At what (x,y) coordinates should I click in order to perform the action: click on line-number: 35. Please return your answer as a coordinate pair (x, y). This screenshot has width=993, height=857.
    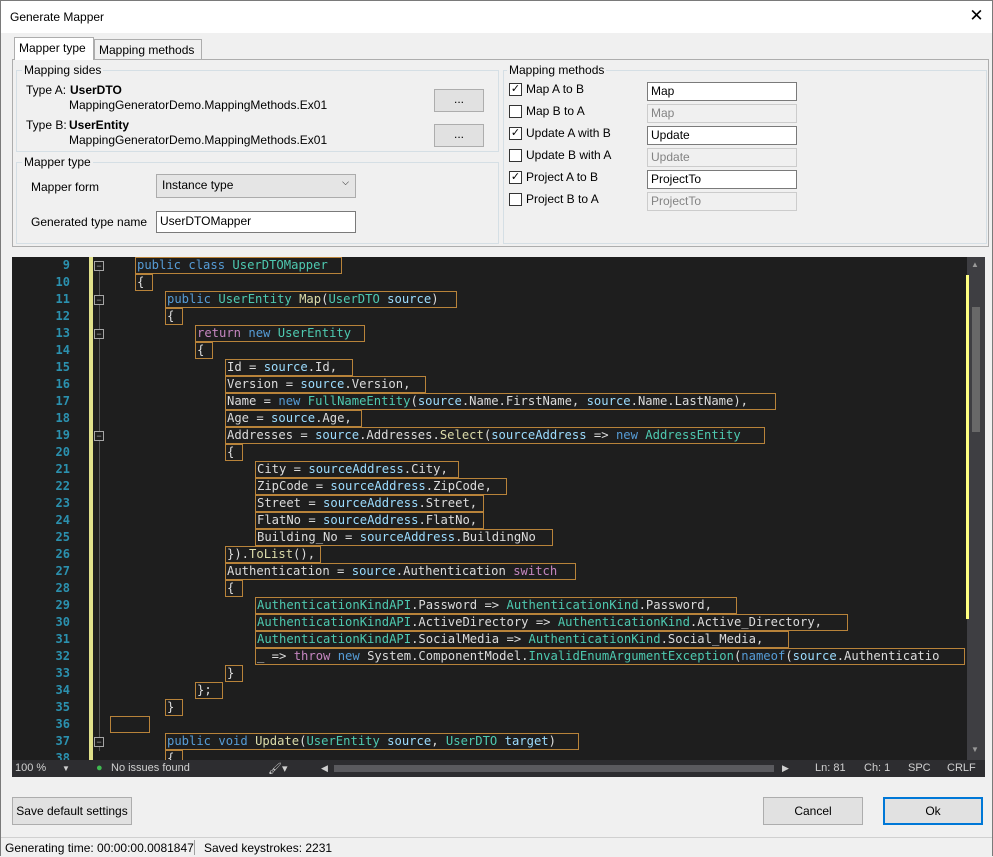
    Looking at the image, I should click on (62, 707).